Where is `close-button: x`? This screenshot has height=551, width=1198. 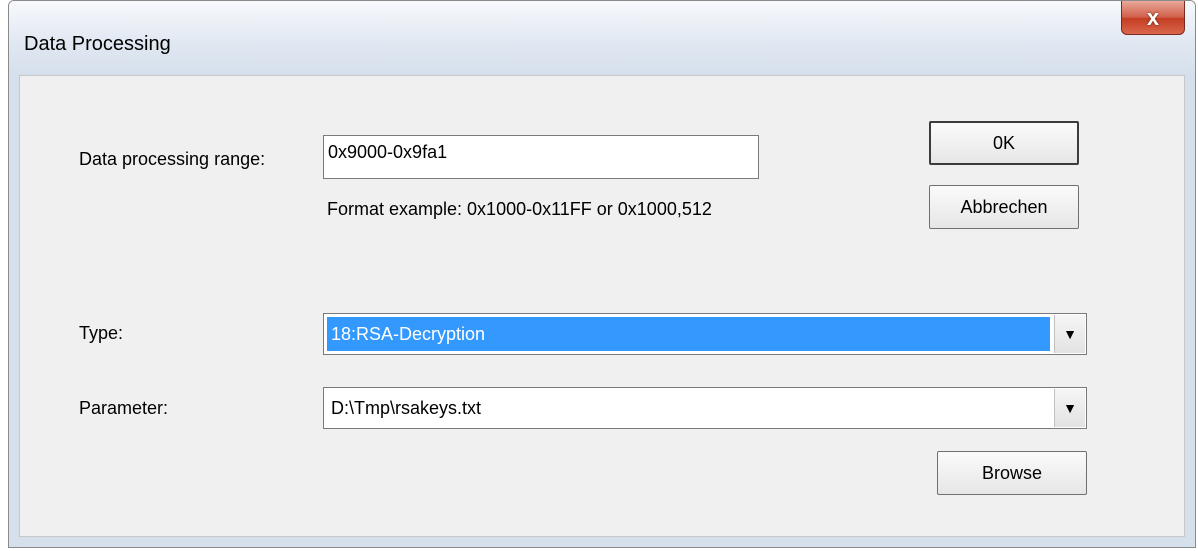 close-button: x is located at coordinates (1153, 18).